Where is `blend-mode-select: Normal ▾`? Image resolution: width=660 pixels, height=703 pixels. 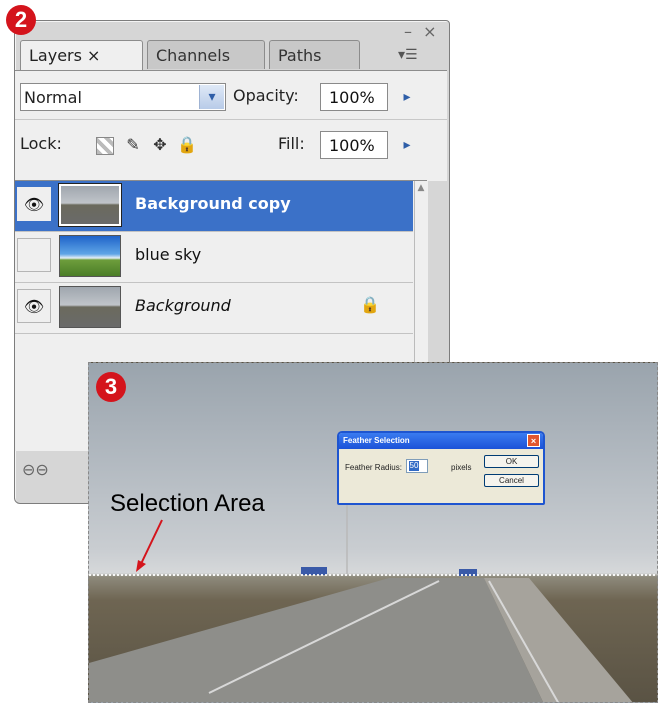 blend-mode-select: Normal ▾ is located at coordinates (123, 97).